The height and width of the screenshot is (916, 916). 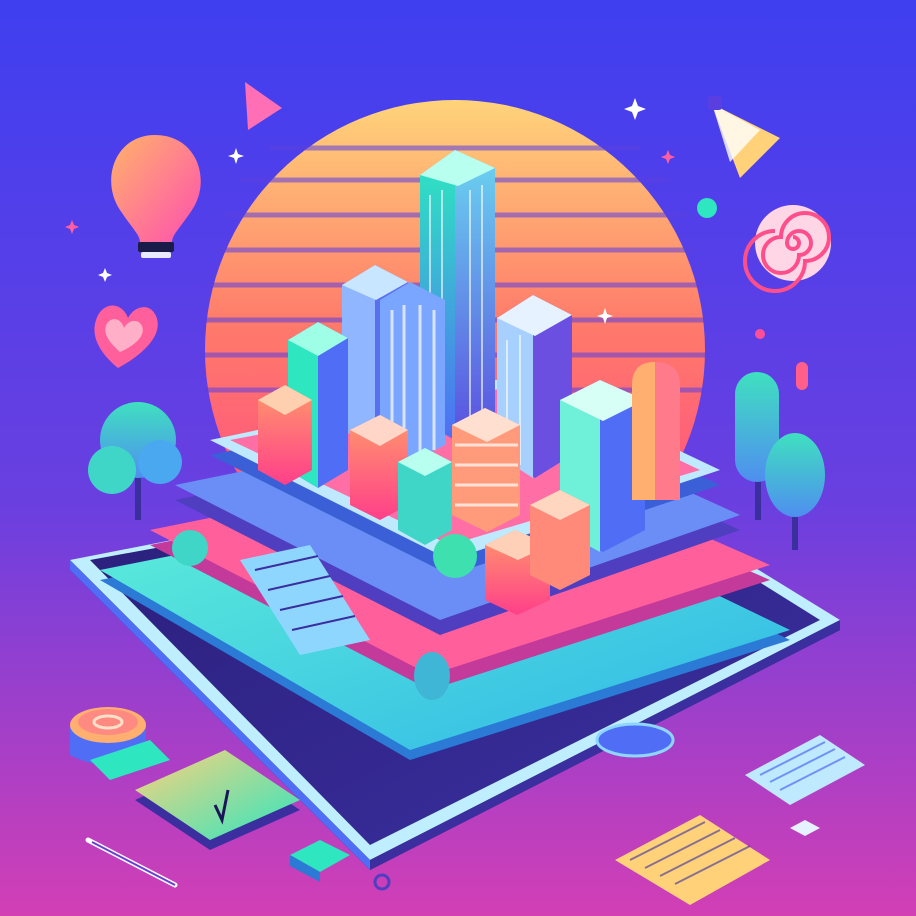 I want to click on rounded-tower, so click(x=656, y=431).